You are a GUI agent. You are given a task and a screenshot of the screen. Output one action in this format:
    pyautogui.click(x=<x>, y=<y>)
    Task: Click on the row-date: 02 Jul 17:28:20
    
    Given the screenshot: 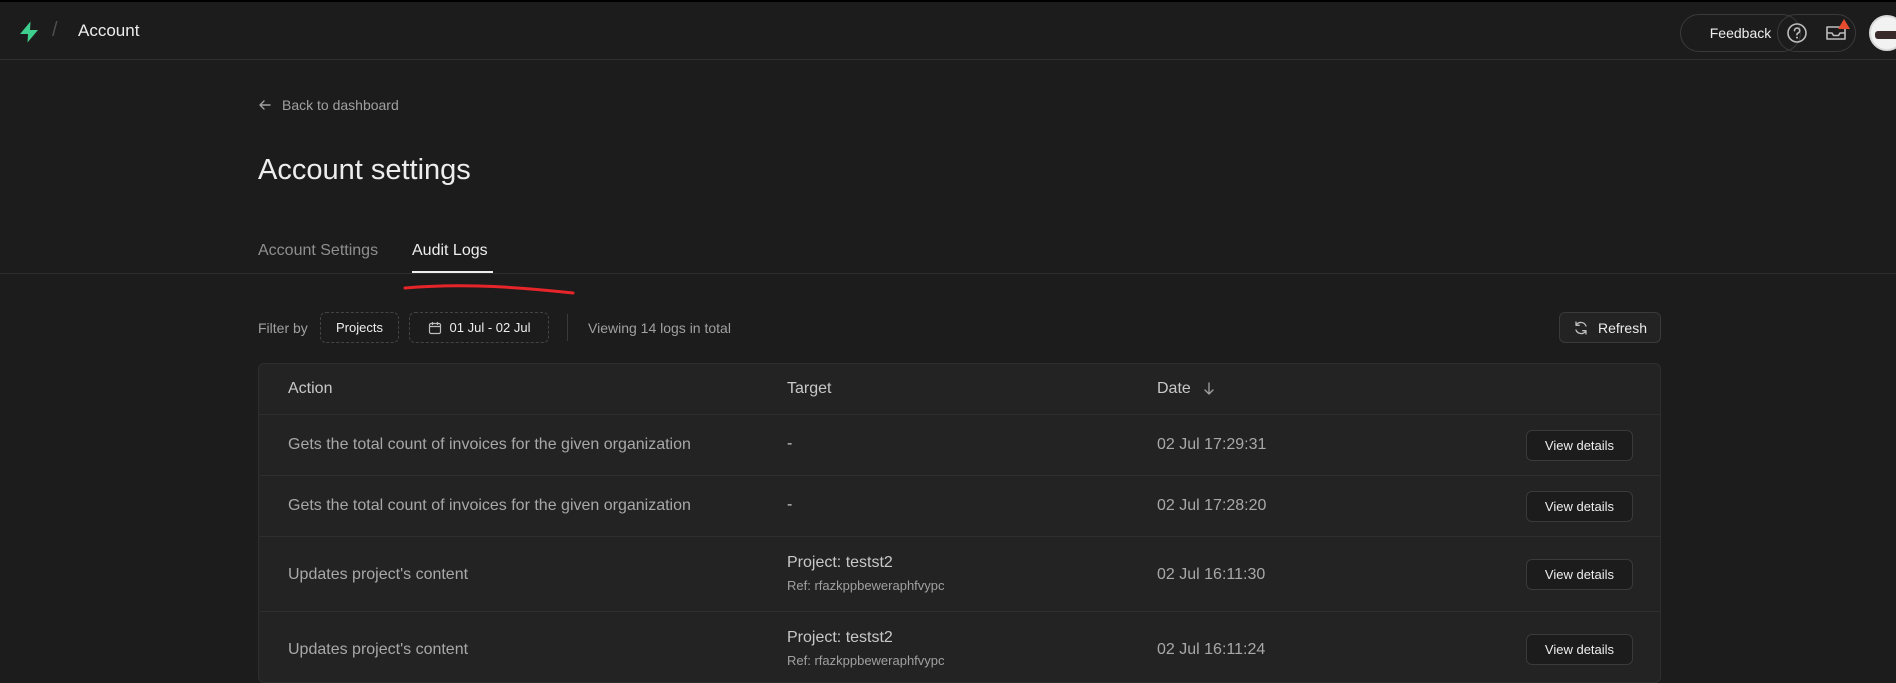 What is the action you would take?
    pyautogui.click(x=1212, y=505)
    